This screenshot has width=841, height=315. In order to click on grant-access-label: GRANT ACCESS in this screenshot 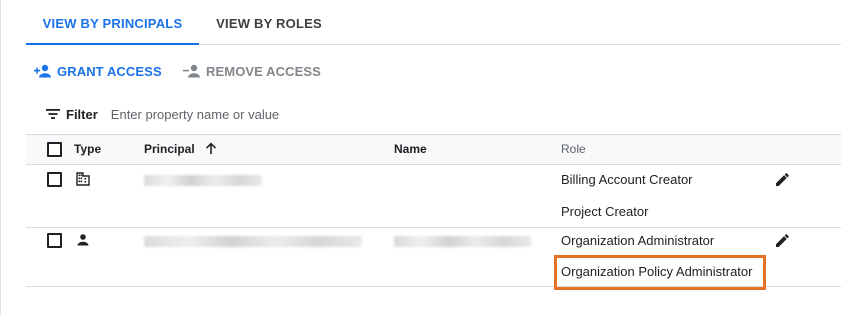, I will do `click(109, 71)`.